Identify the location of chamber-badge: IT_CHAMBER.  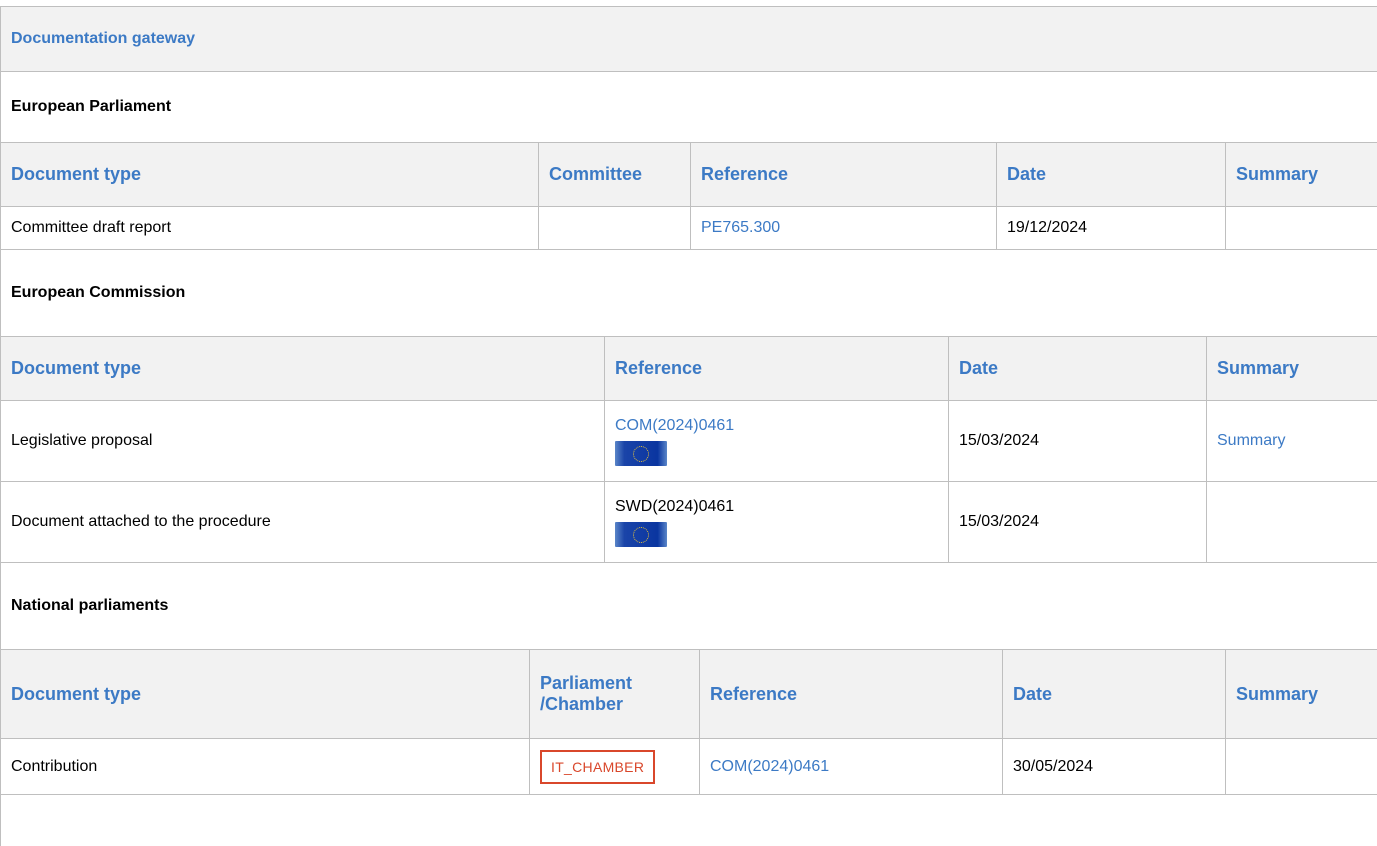
(597, 767).